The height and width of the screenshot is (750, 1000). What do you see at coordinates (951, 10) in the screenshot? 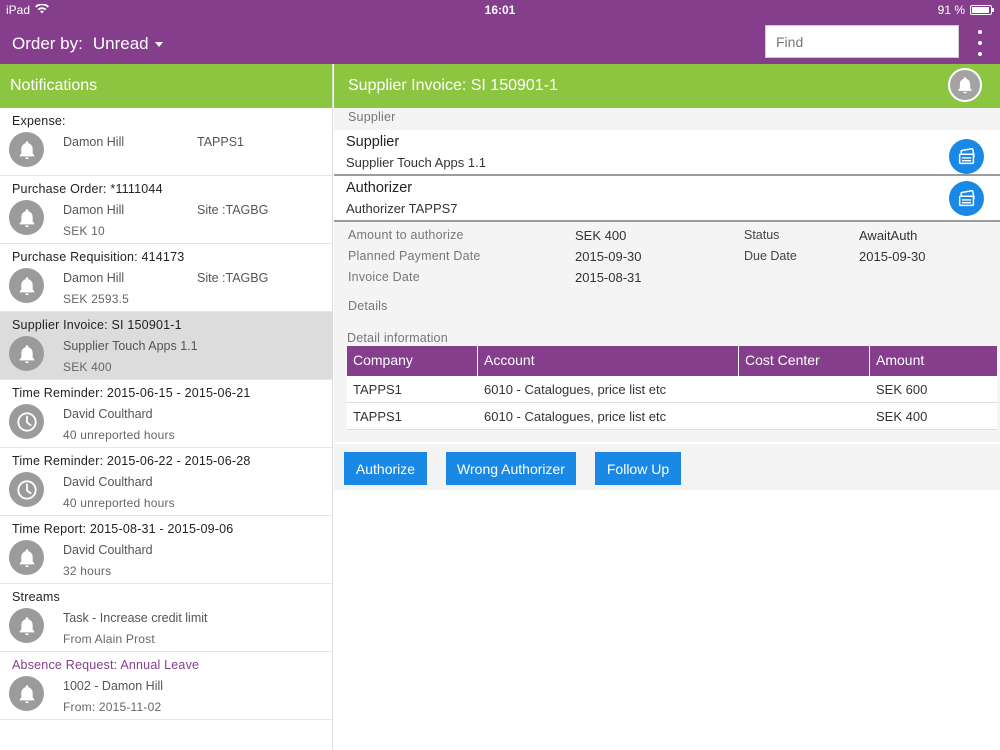
I see `battery-percent: 91 %` at bounding box center [951, 10].